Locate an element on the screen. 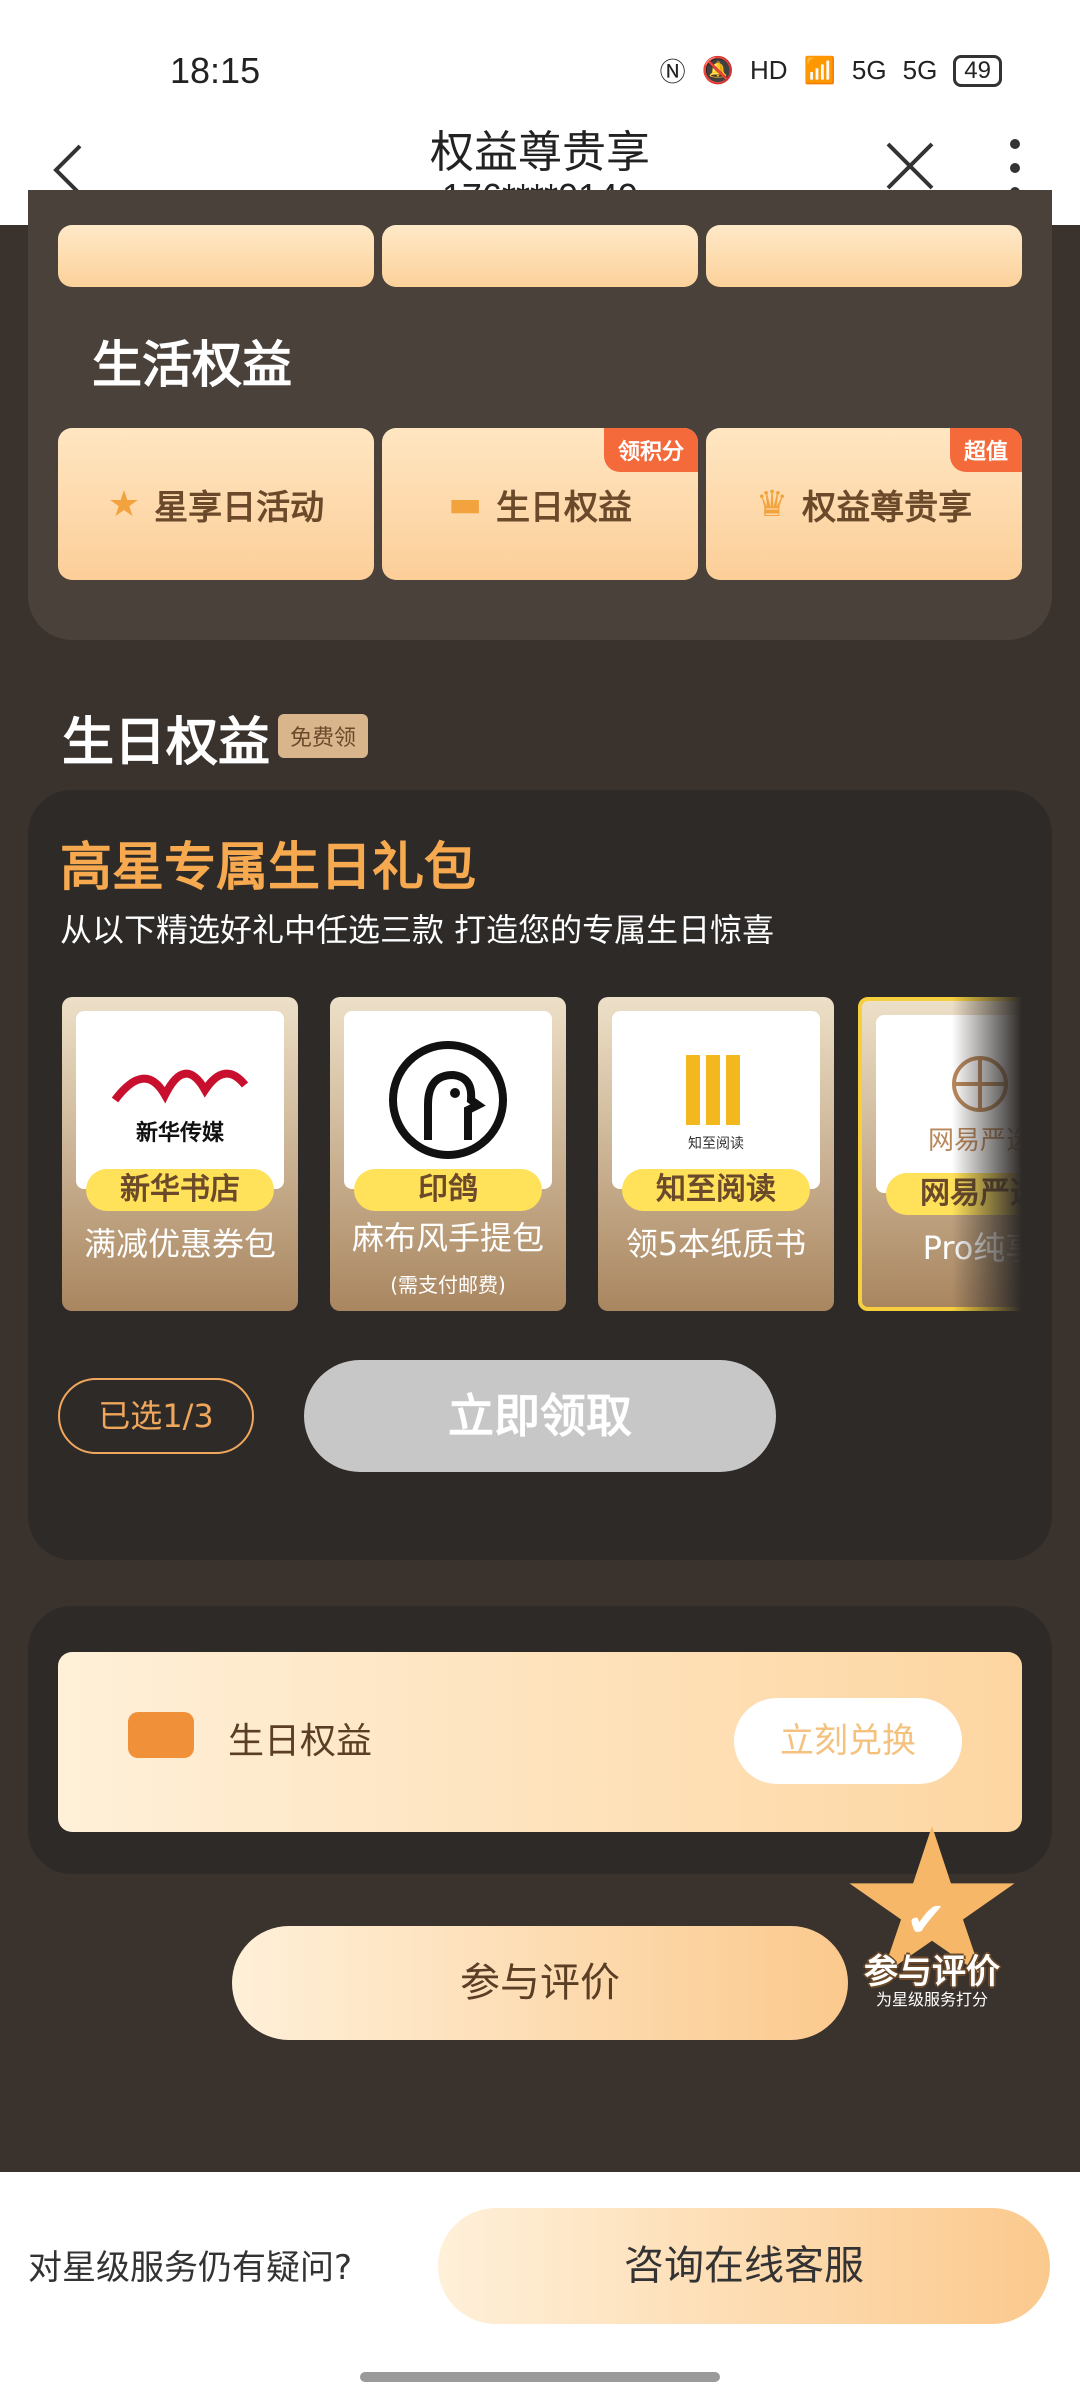 The height and width of the screenshot is (2400, 1080). benefit-label: 权益尊贵享 is located at coordinates (887, 507).